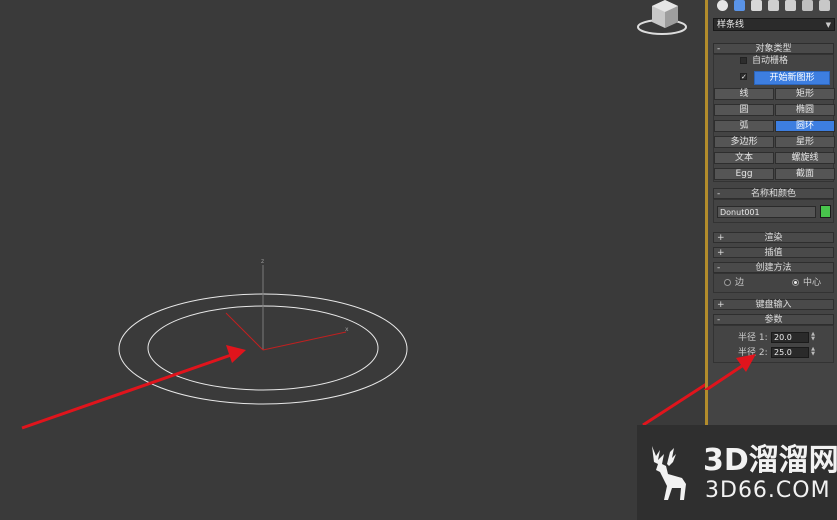  I want to click on autogrid-label: 自动栅格, so click(770, 61).